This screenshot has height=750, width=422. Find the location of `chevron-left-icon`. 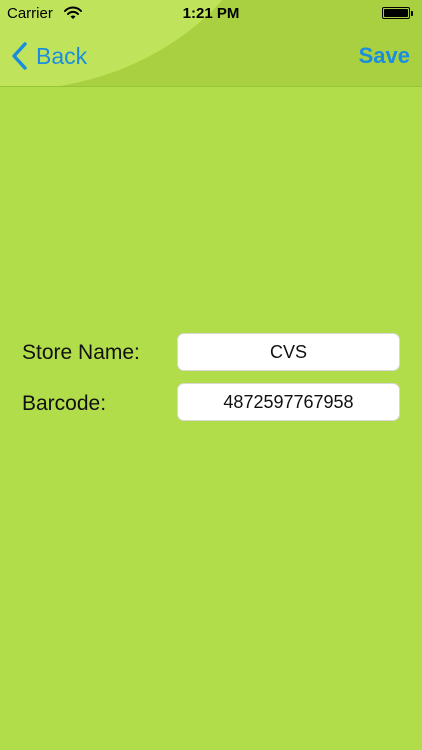

chevron-left-icon is located at coordinates (19, 56).